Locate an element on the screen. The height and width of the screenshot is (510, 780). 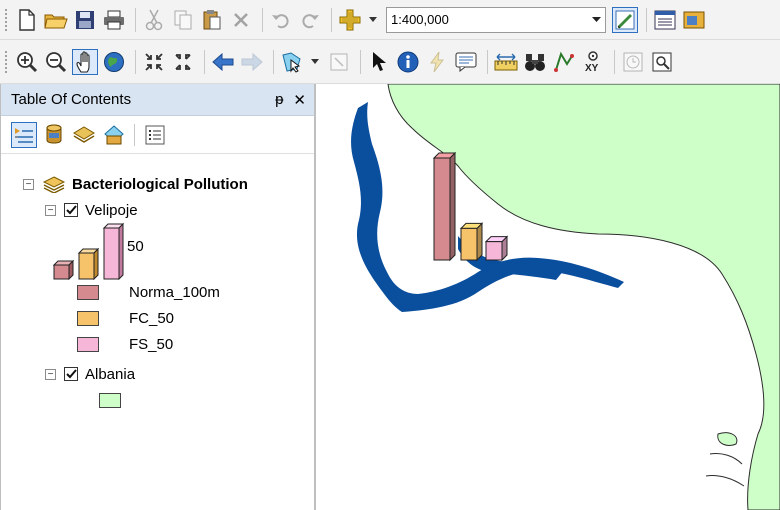
time-slider-icon is located at coordinates (633, 62).